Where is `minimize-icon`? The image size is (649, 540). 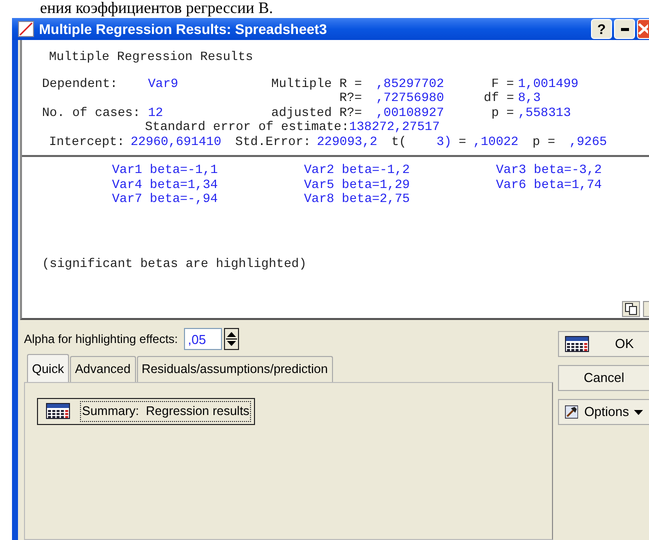
minimize-icon is located at coordinates (624, 29).